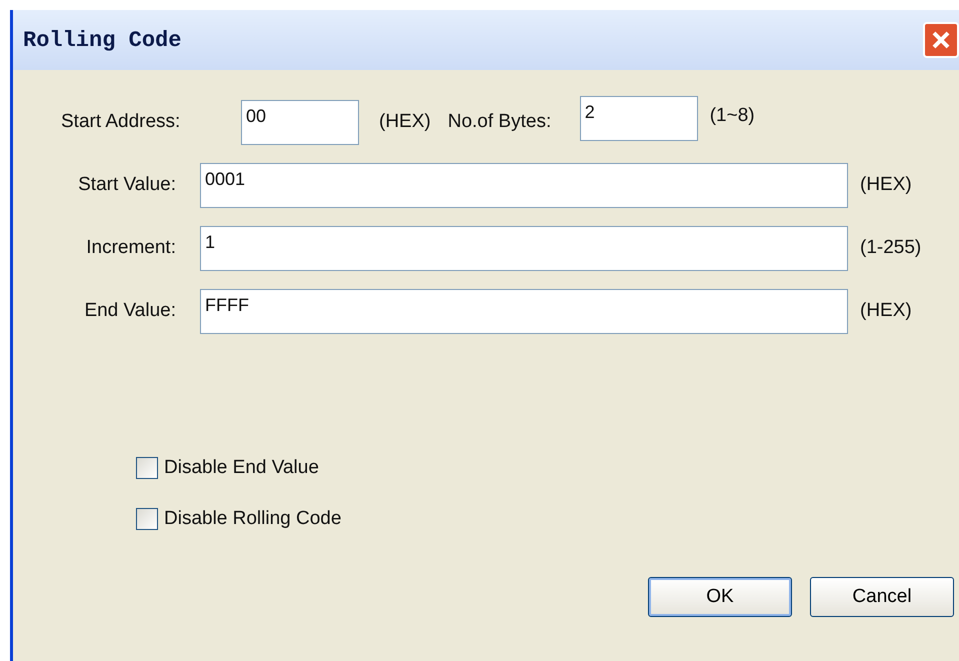 The height and width of the screenshot is (661, 959). Describe the element at coordinates (130, 311) in the screenshot. I see `field-label: End Value:` at that location.